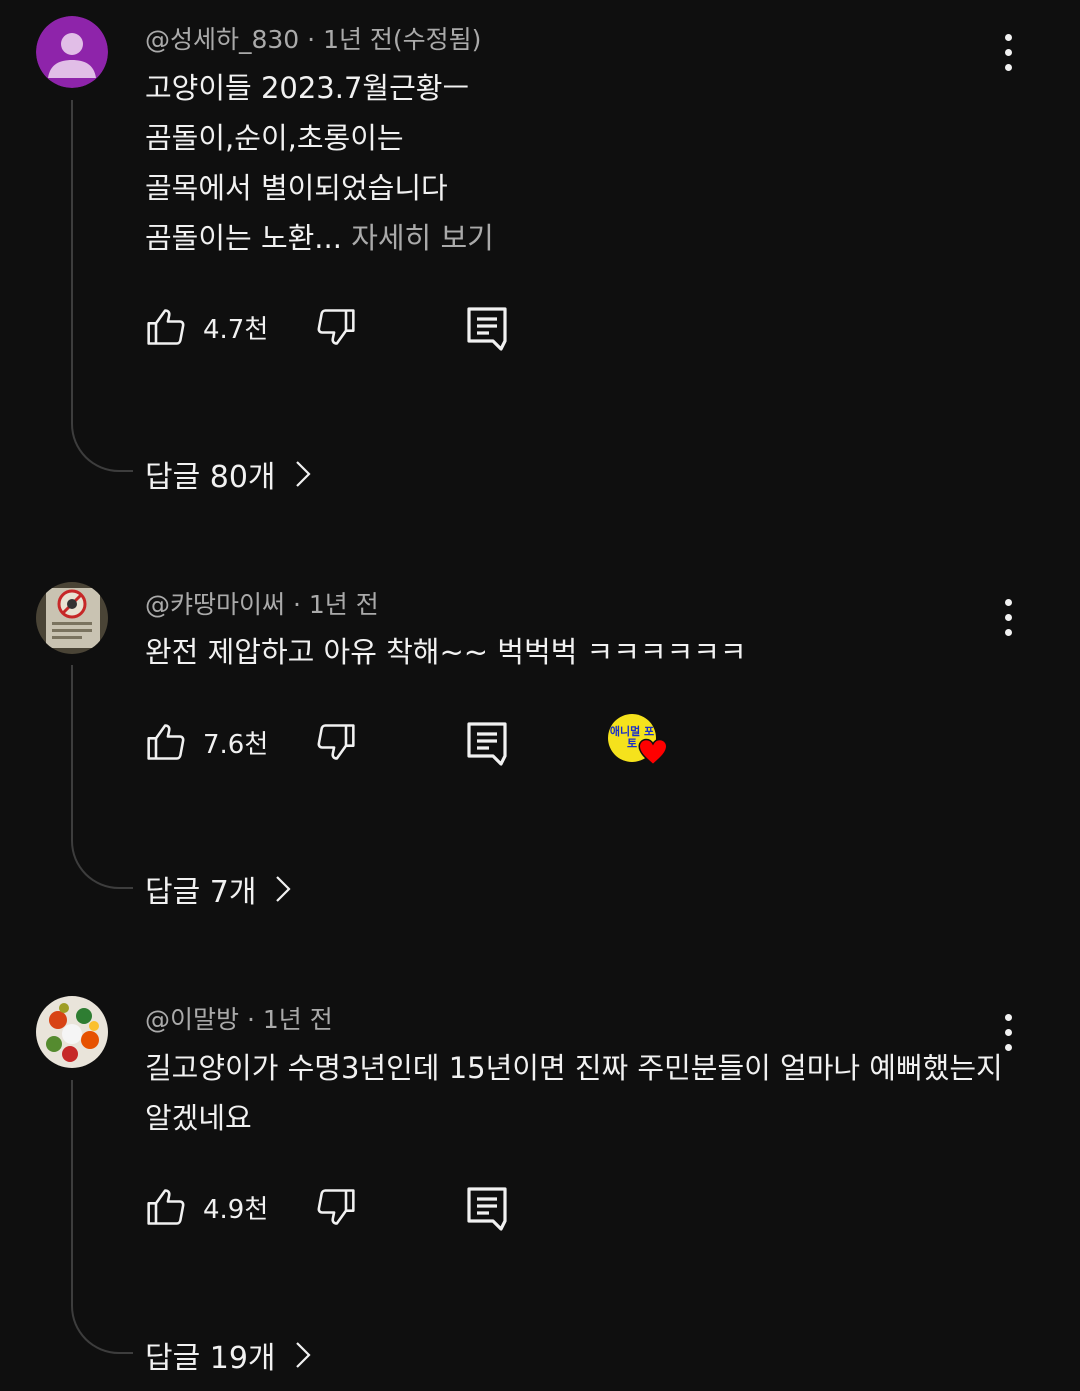  I want to click on like-button: 4.7천, so click(206, 327).